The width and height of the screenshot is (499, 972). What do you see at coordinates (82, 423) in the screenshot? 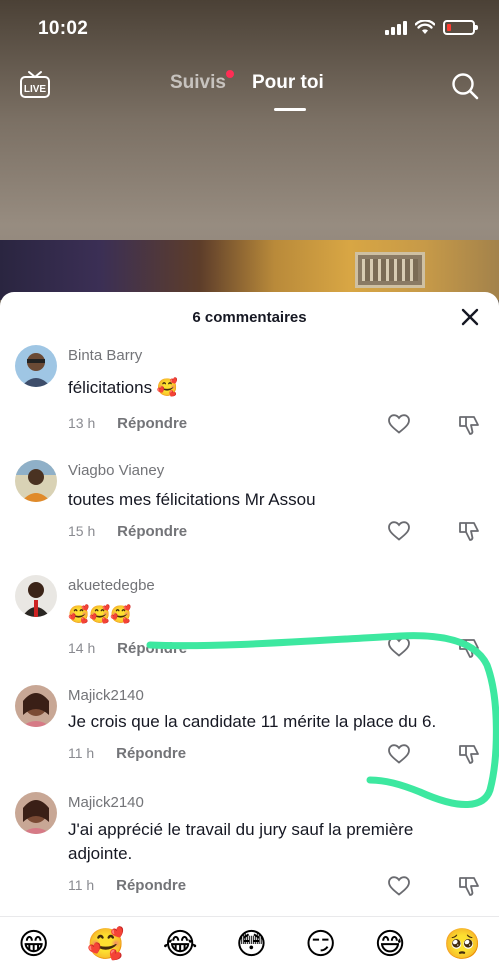
I see `comment-time: 13 h` at bounding box center [82, 423].